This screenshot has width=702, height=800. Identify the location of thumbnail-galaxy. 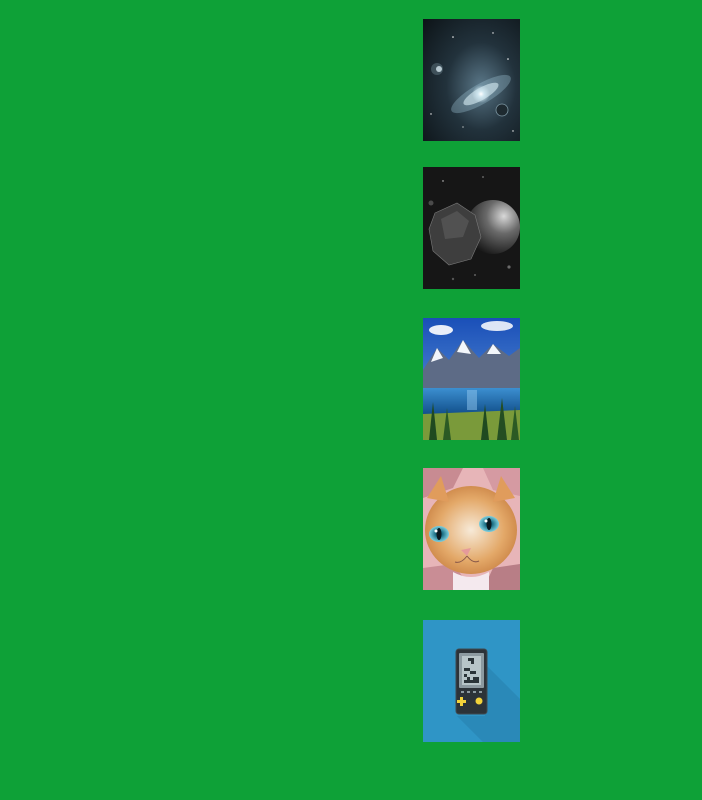
(471, 80).